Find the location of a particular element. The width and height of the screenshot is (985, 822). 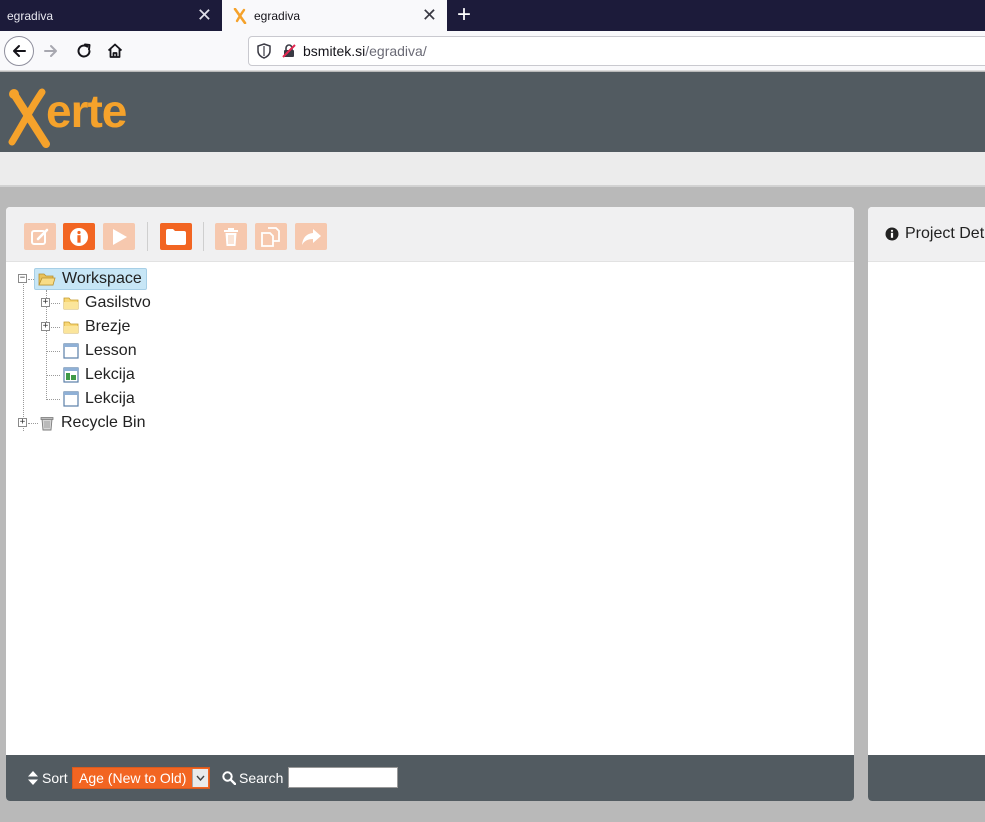

search-label: Search is located at coordinates (252, 778).